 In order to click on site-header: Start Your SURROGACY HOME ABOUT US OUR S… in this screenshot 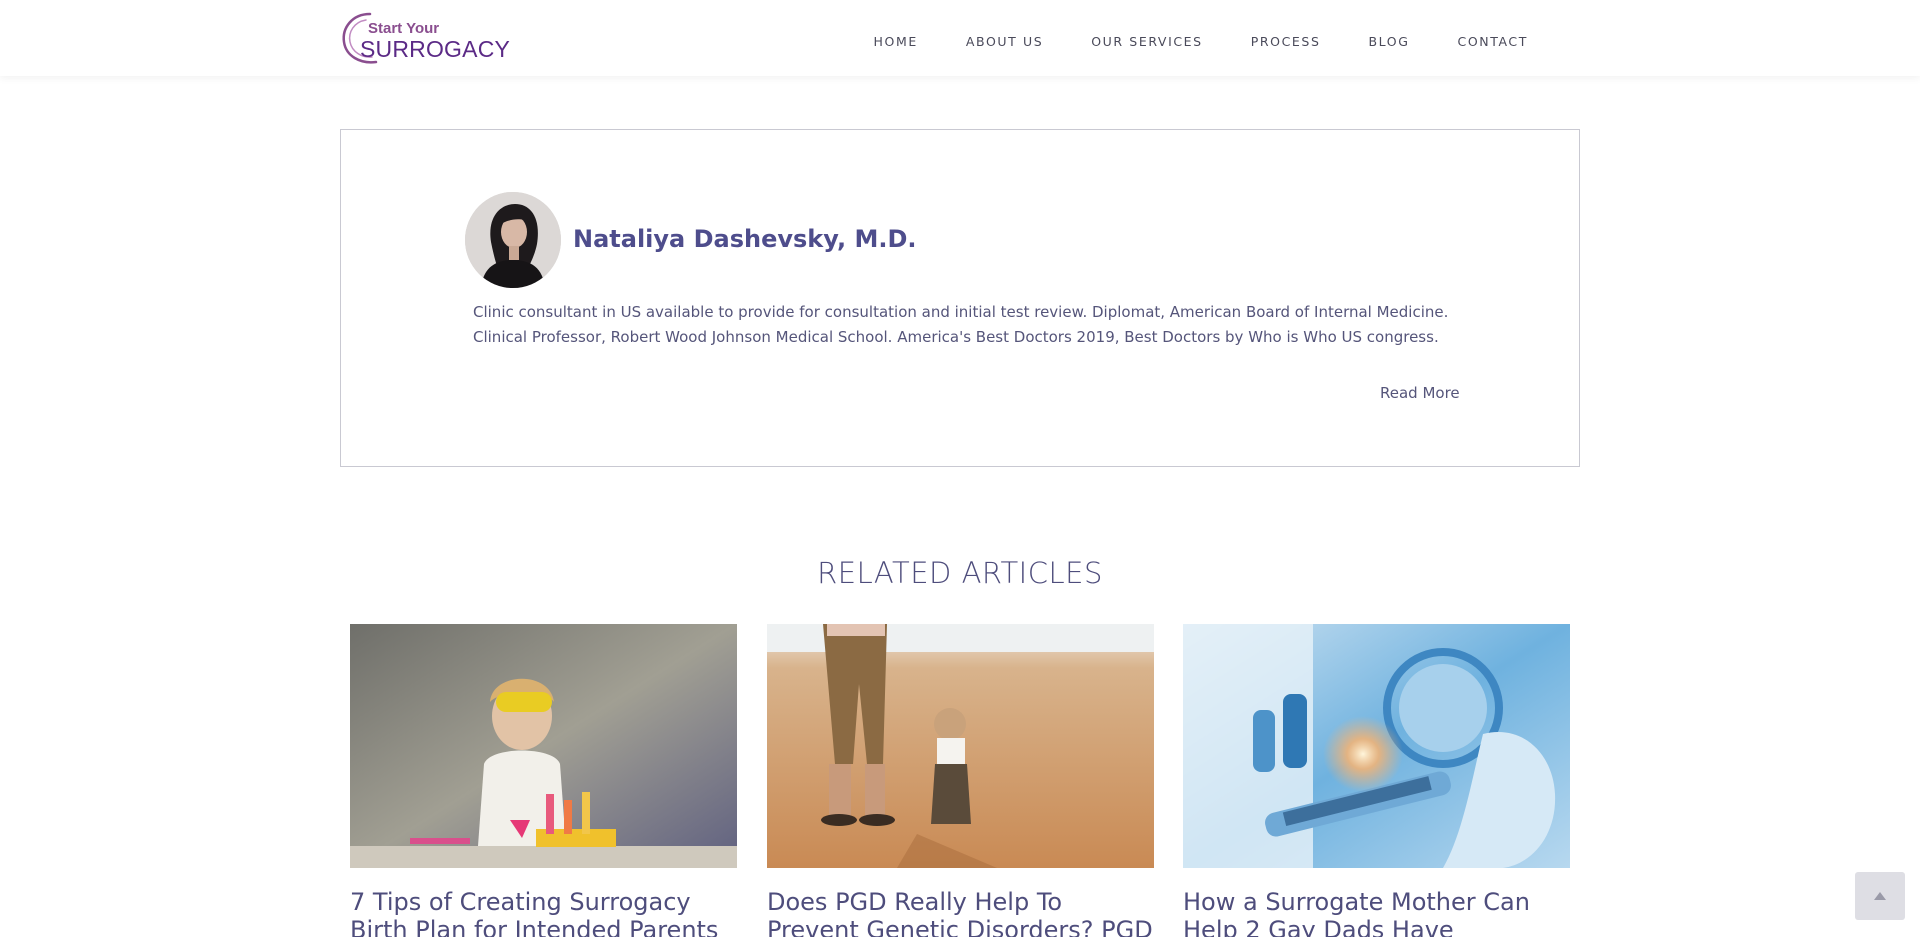, I will do `click(960, 38)`.